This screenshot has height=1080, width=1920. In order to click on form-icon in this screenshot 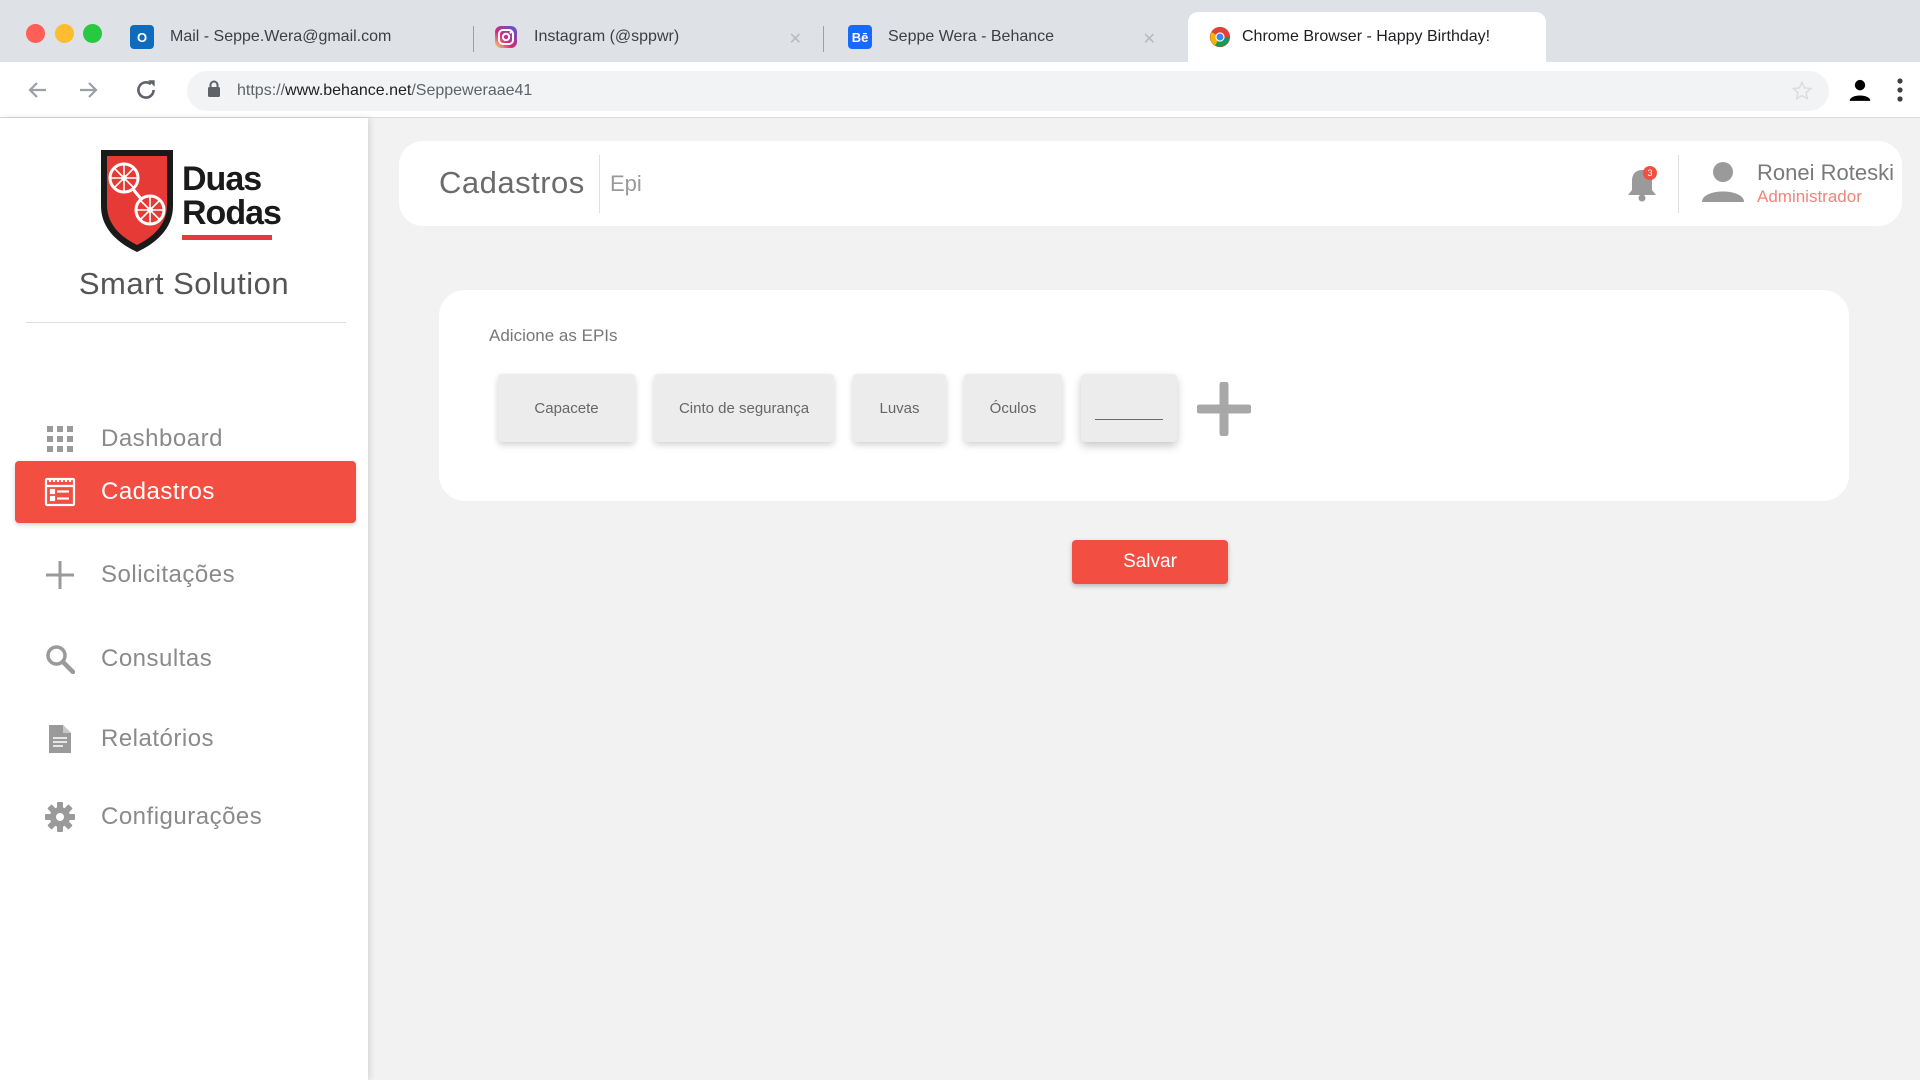, I will do `click(60, 492)`.